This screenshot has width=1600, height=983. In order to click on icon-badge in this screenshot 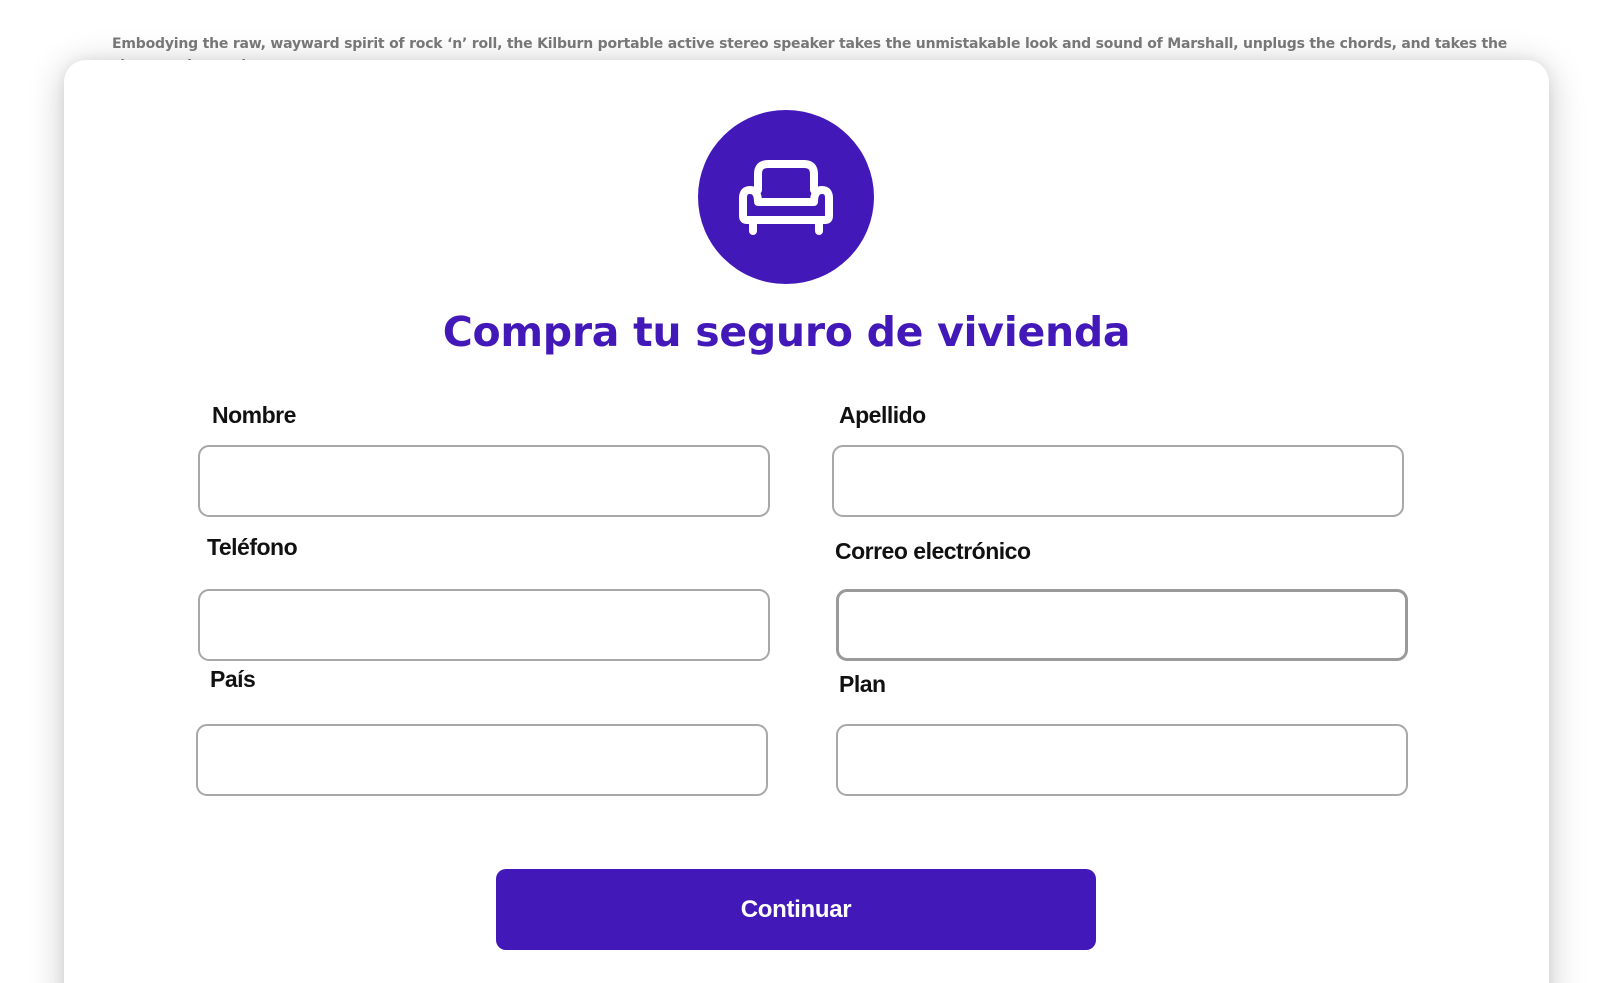, I will do `click(786, 197)`.